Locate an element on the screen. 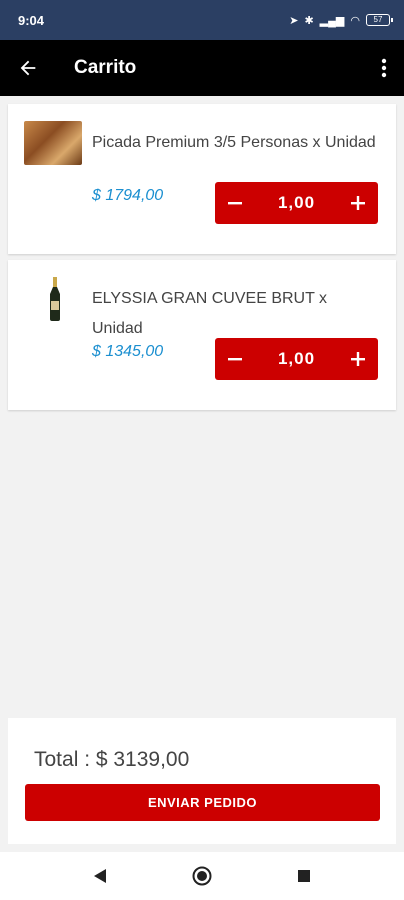 The height and width of the screenshot is (900, 404). page-title: Carrito is located at coordinates (105, 67).